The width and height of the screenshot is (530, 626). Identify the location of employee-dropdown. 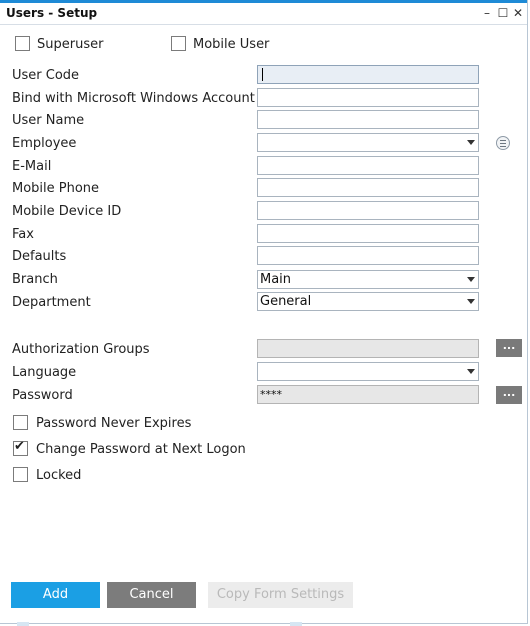
(368, 142).